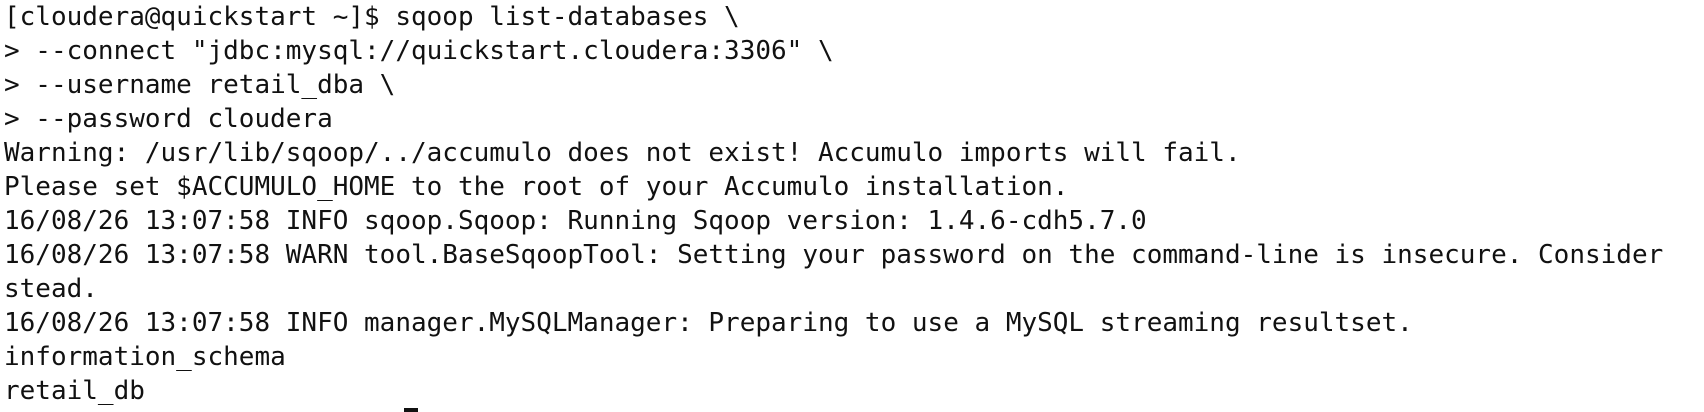 This screenshot has height=412, width=1704. What do you see at coordinates (51, 289) in the screenshot?
I see `log-line-password-warning-wrap: stead.` at bounding box center [51, 289].